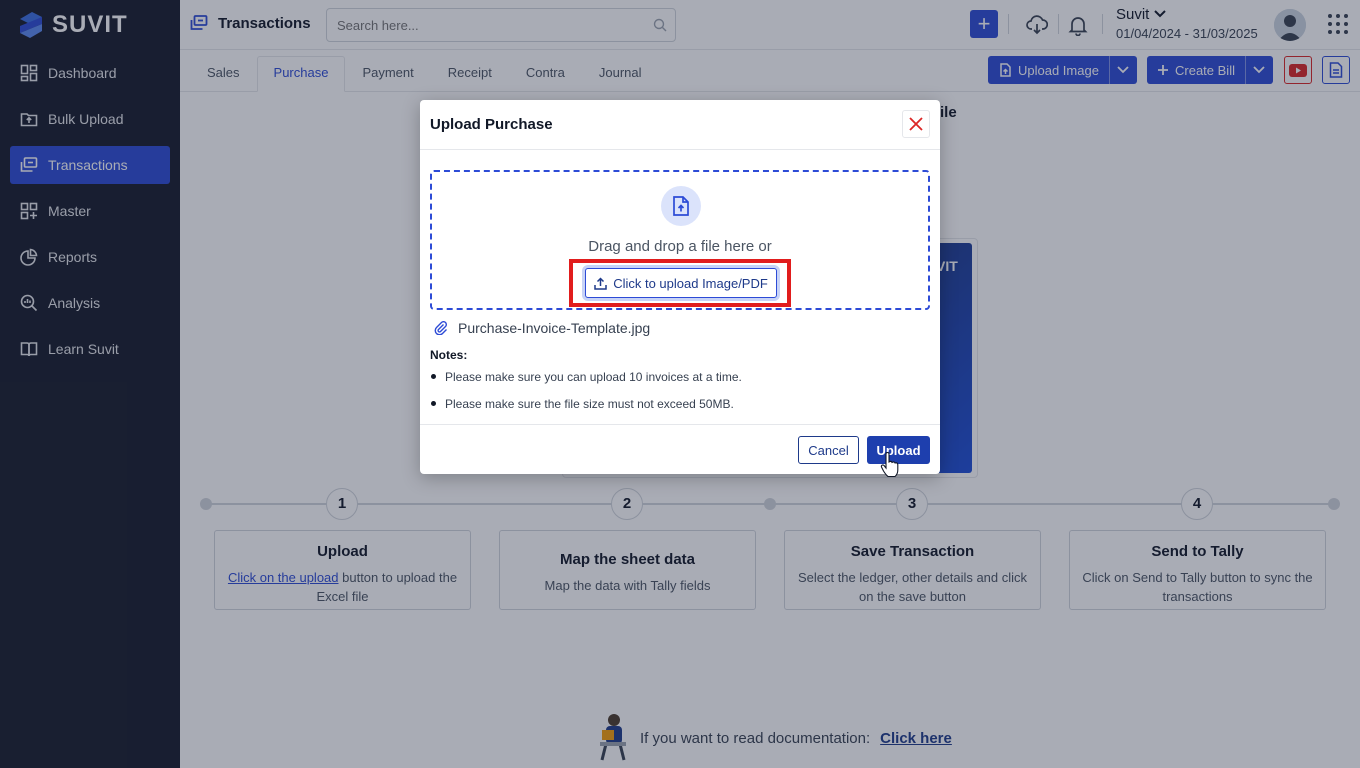 This screenshot has width=1360, height=768. I want to click on upload-image-pdf-button: Click to upload Image/PDF, so click(681, 283).